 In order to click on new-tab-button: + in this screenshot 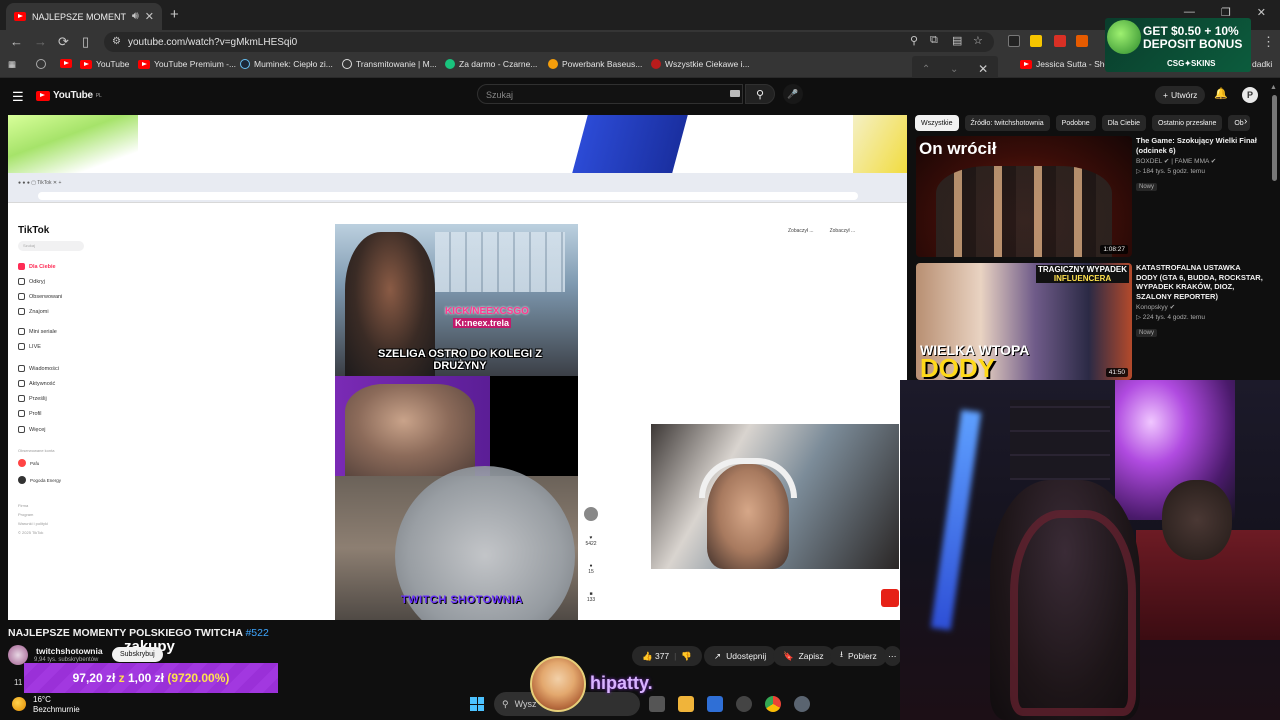, I will do `click(174, 14)`.